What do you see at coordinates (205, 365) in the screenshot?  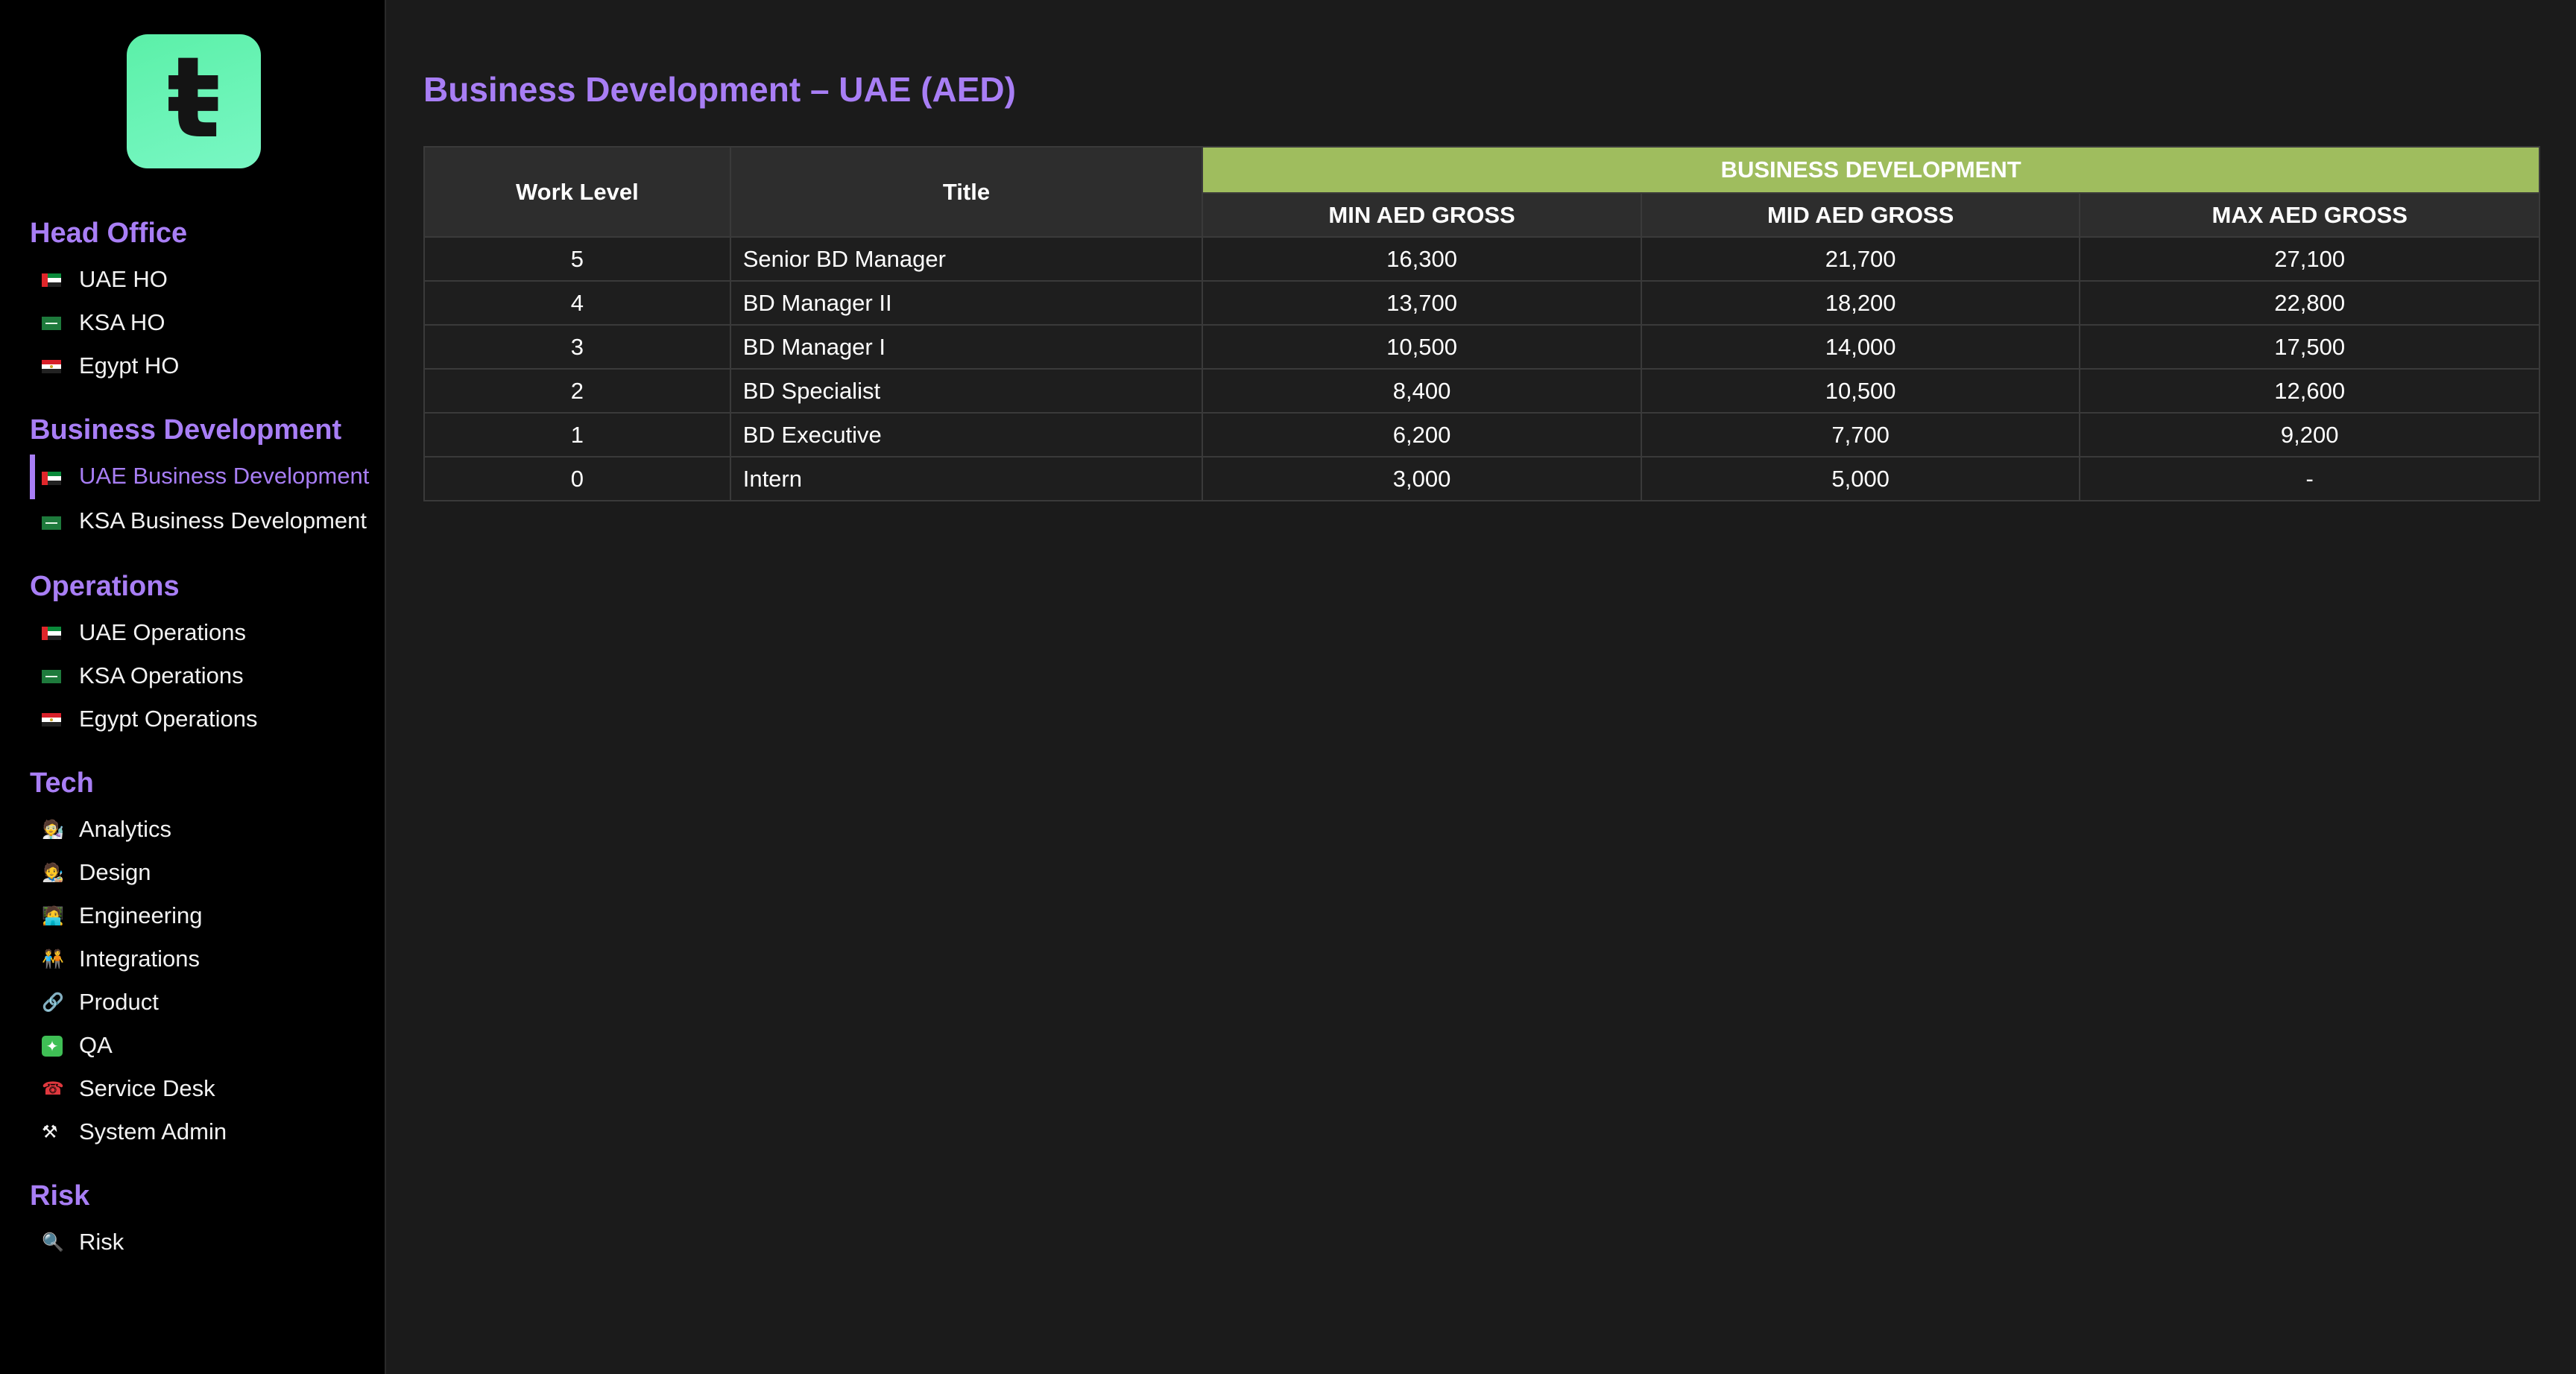 I see `sidebar-item-egypt-ho: Egypt HO` at bounding box center [205, 365].